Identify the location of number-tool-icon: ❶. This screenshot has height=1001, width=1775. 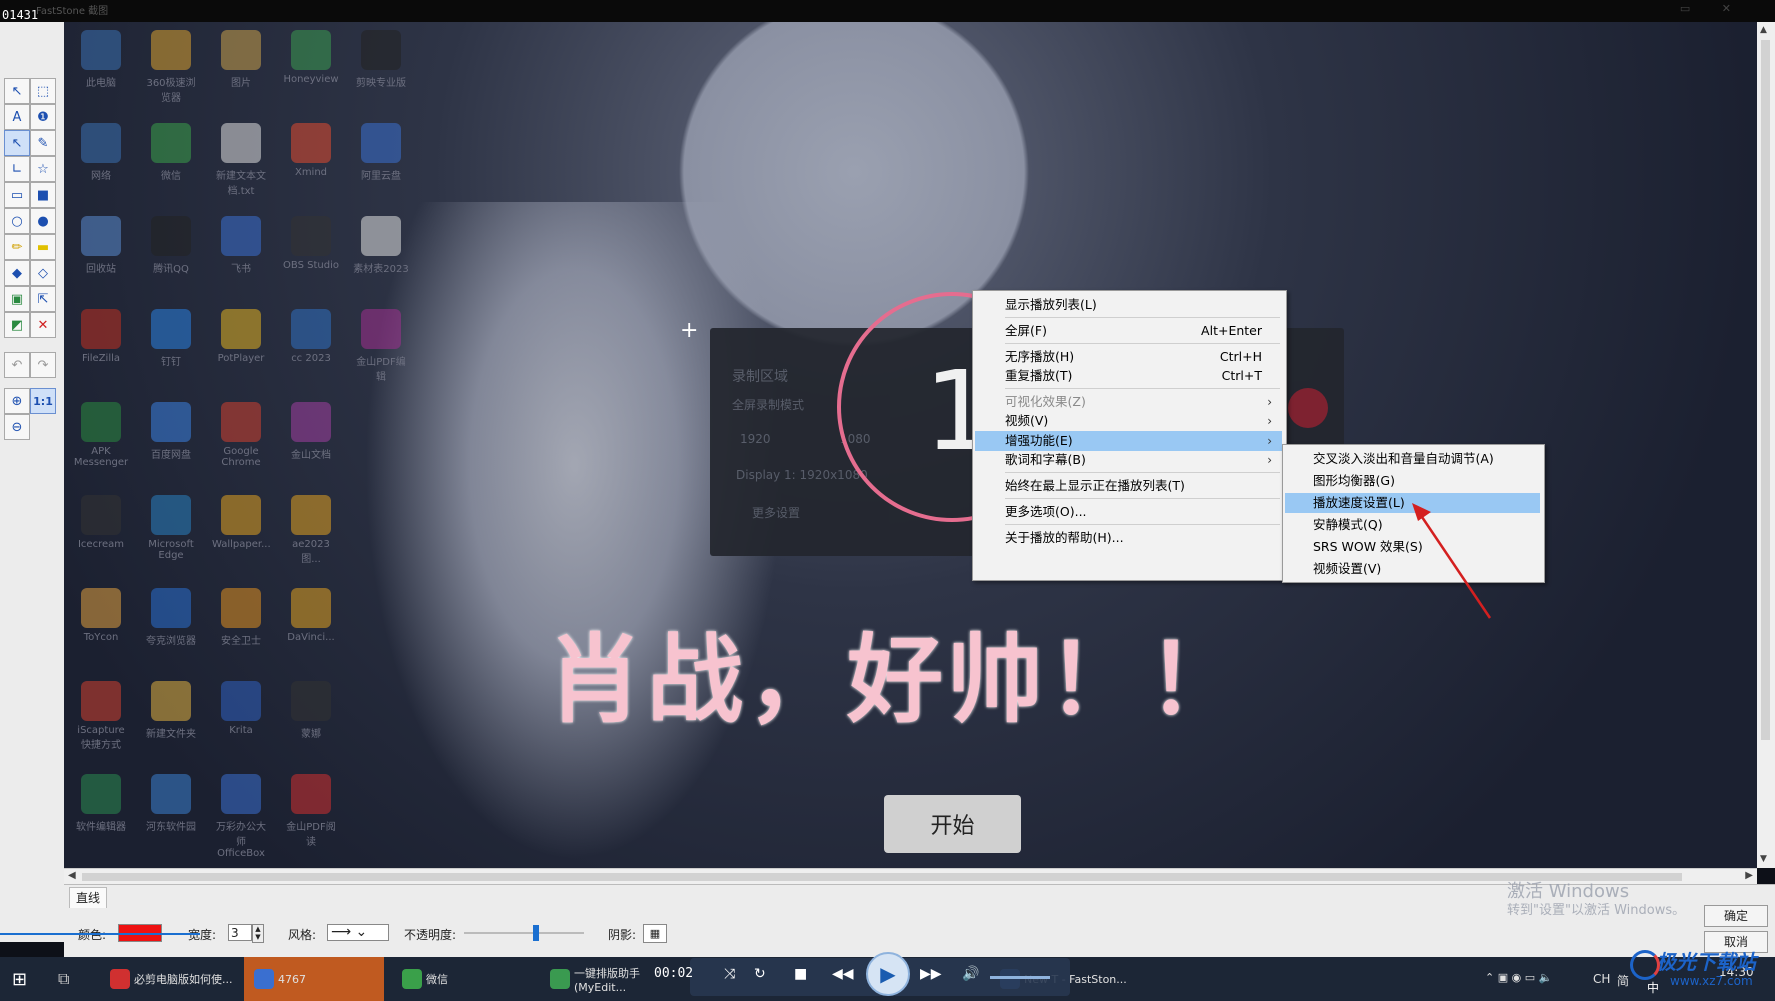
(43, 117).